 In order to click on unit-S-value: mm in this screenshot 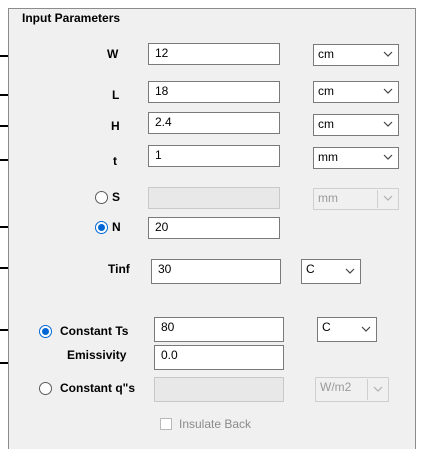, I will do `click(328, 198)`.